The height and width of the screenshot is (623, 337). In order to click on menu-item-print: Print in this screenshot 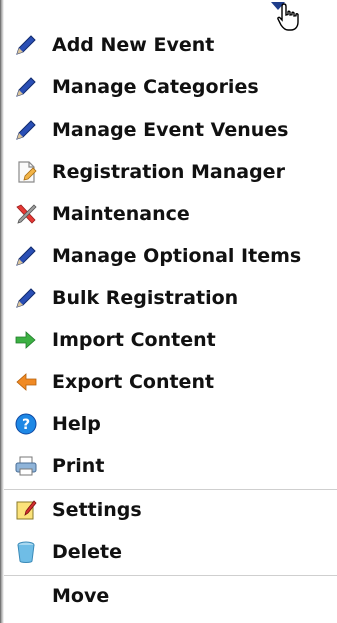, I will do `click(170, 466)`.